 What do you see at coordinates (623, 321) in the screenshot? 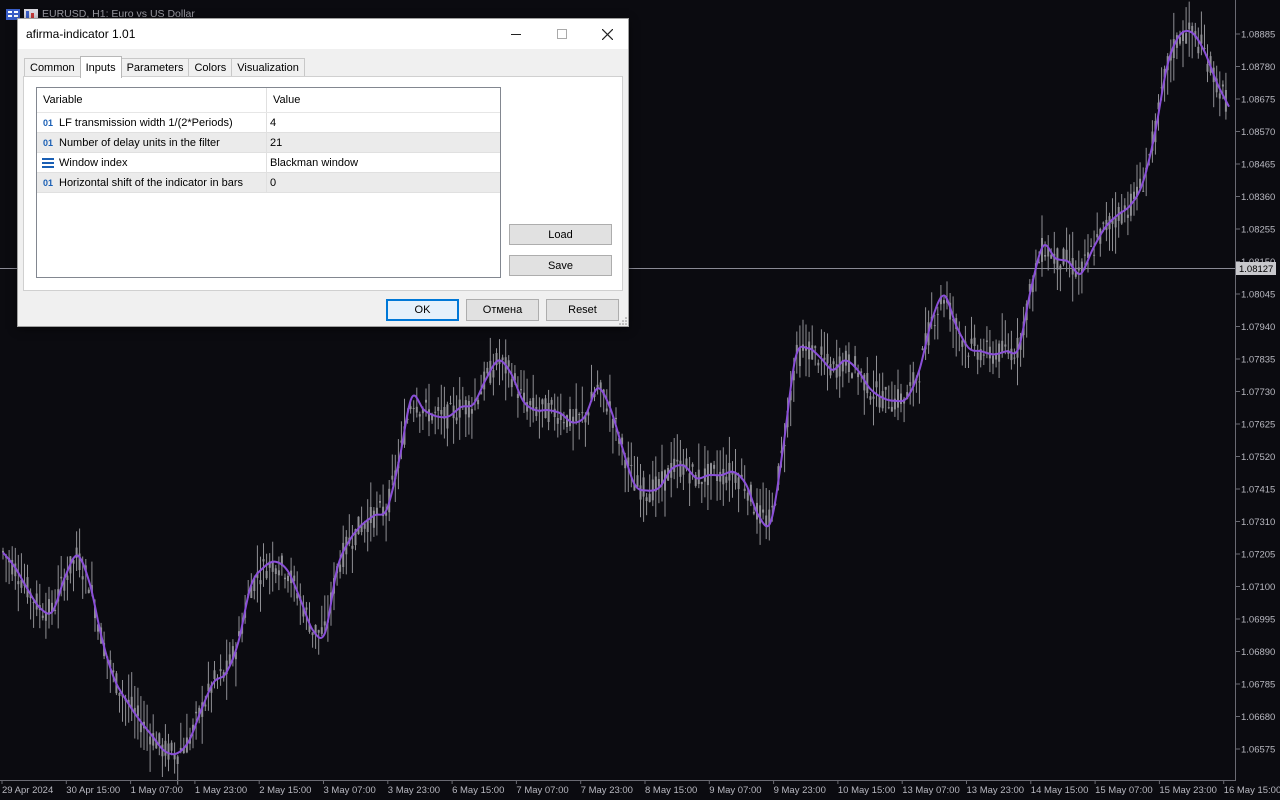
I see `resize-grip-icon` at bounding box center [623, 321].